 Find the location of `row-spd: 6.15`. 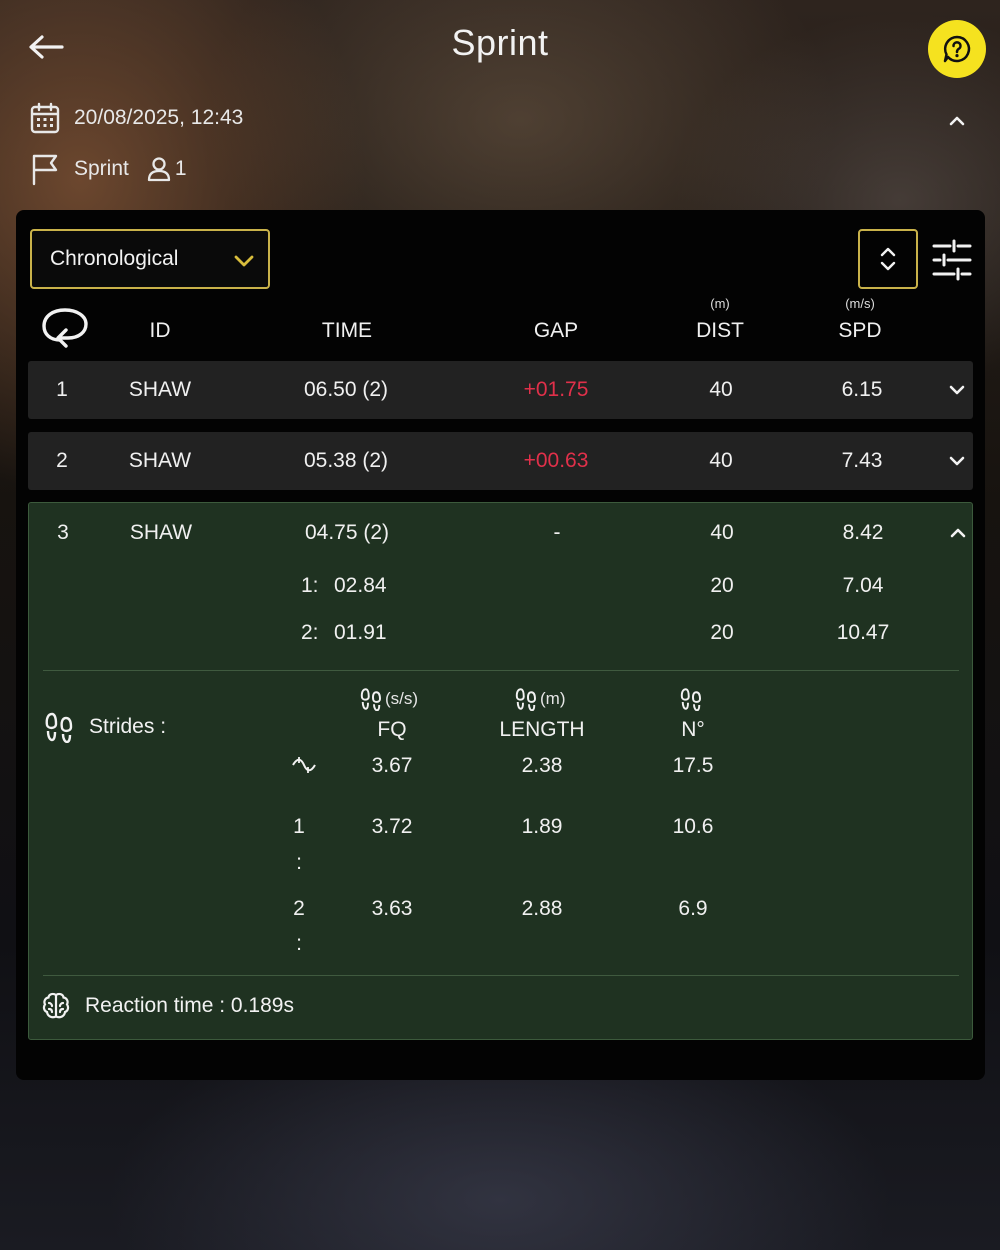

row-spd: 6.15 is located at coordinates (862, 389).